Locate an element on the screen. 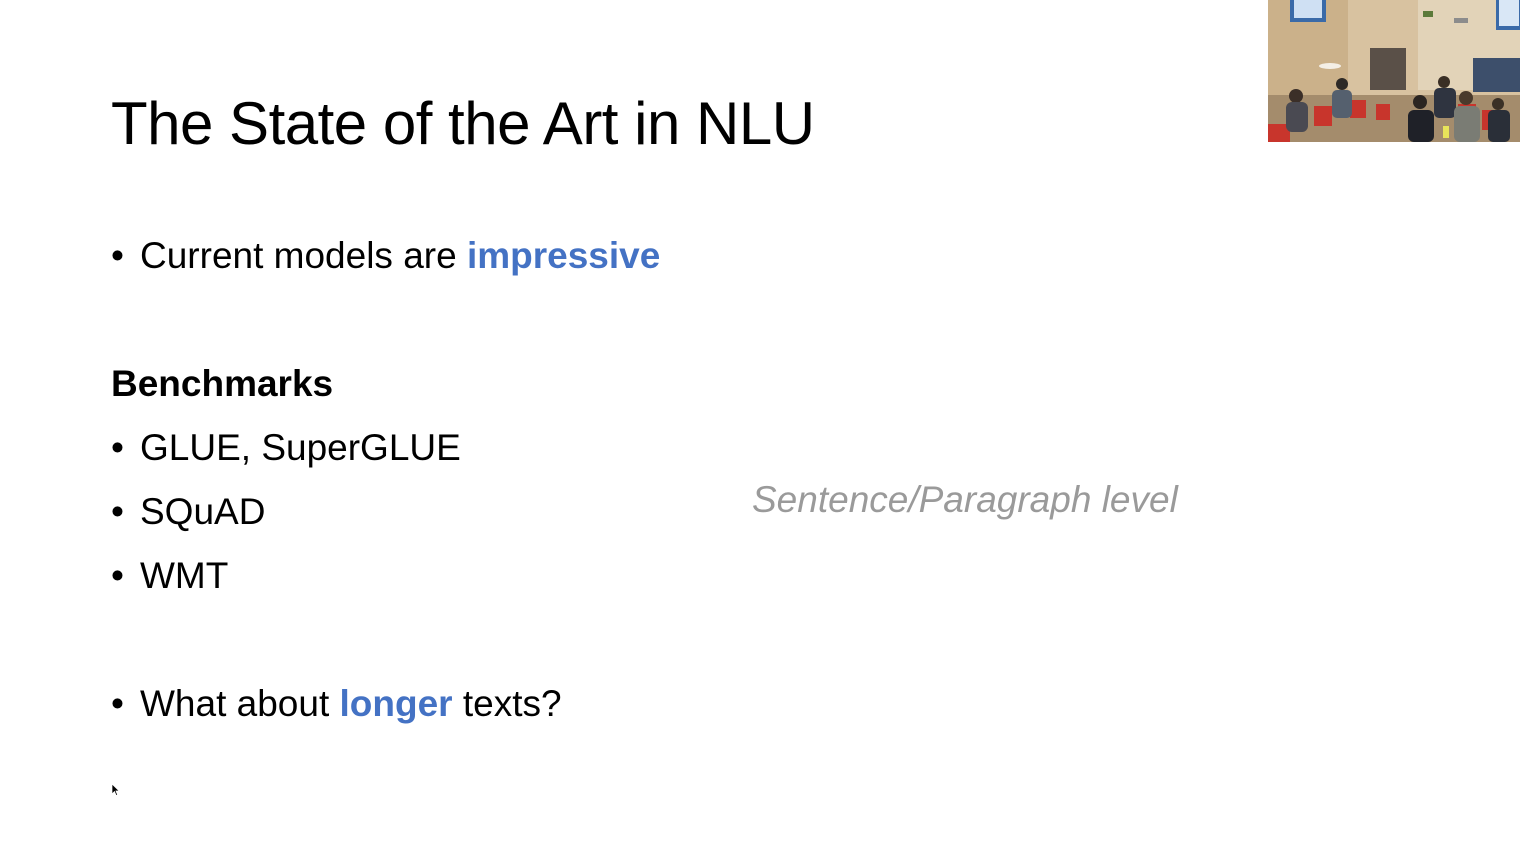 The height and width of the screenshot is (857, 1520). benchmark-item: • WMT is located at coordinates (169, 576).